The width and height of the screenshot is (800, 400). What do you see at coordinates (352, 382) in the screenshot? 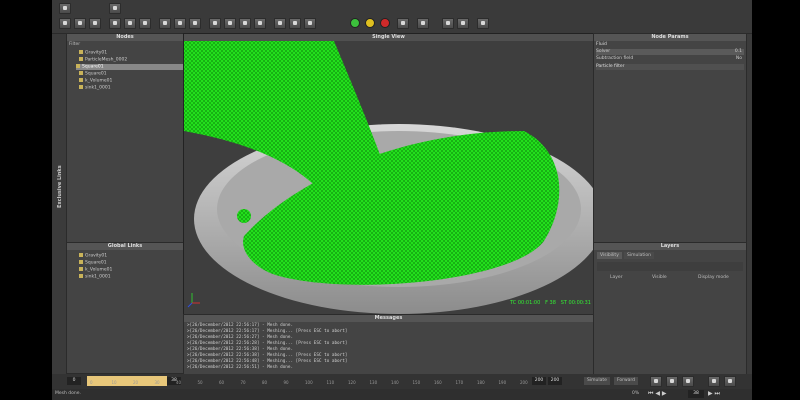
I see `timeline-tick: 120` at bounding box center [352, 382].